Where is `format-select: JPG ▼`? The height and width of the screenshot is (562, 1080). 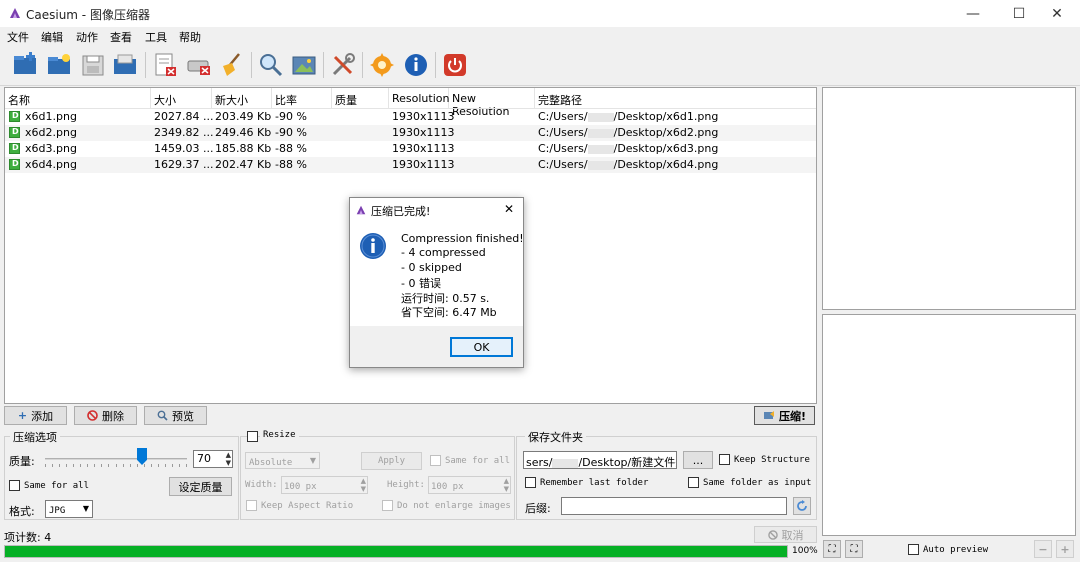 format-select: JPG ▼ is located at coordinates (69, 509).